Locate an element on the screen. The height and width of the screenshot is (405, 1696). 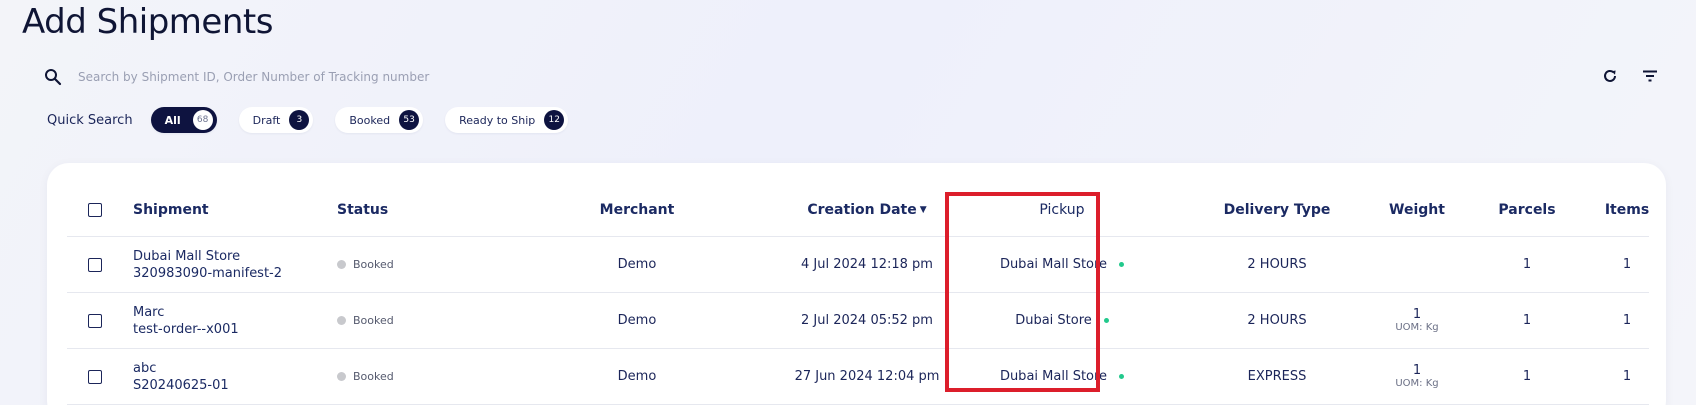
header-pickup: Pickup is located at coordinates (1062, 209).